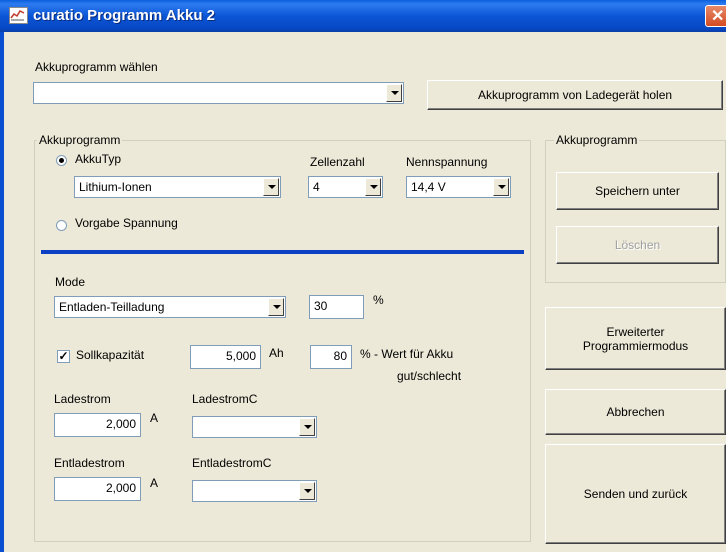  What do you see at coordinates (115, 187) in the screenshot?
I see `akkutyp-select-value: Lithium-Ionen` at bounding box center [115, 187].